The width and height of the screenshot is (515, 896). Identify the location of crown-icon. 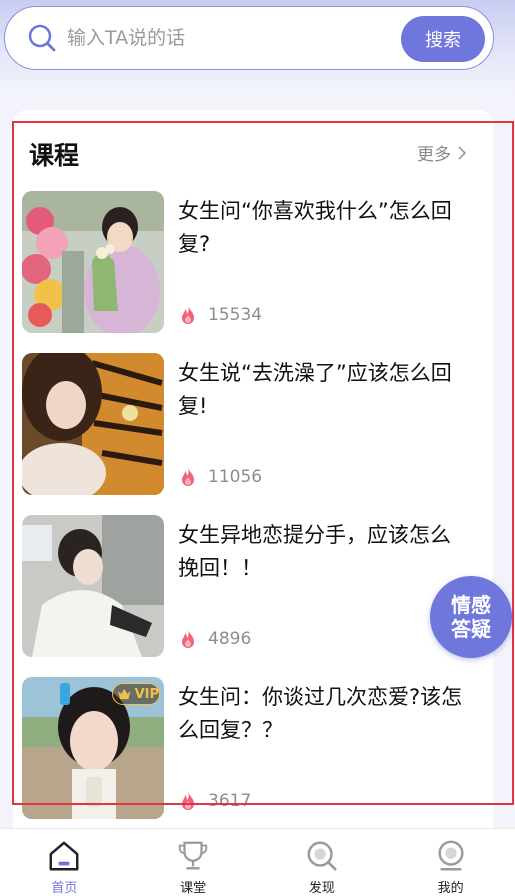
(124, 694).